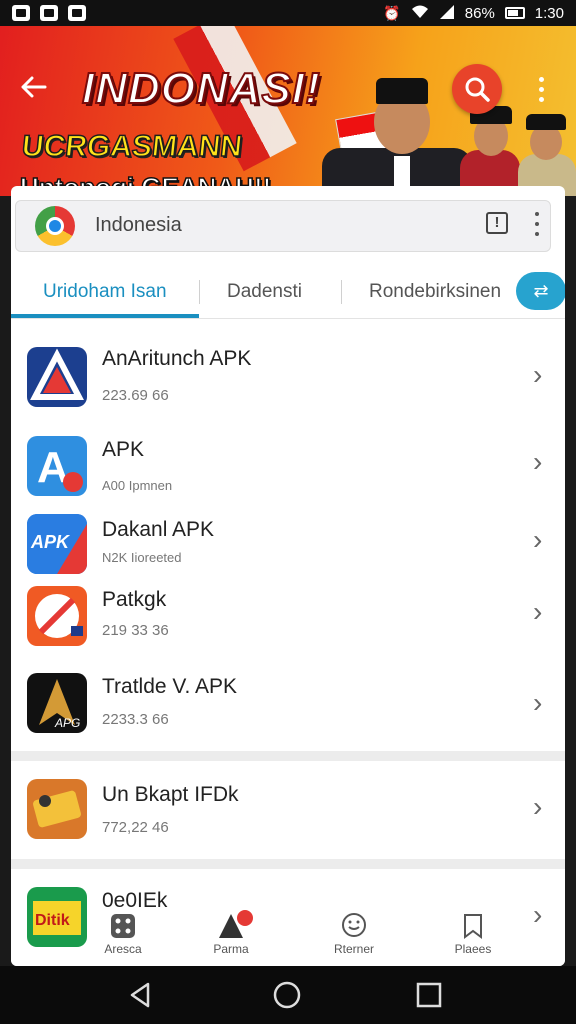 The image size is (576, 1024). Describe the element at coordinates (201, 88) in the screenshot. I see `banner-title: INDONASI!` at that location.